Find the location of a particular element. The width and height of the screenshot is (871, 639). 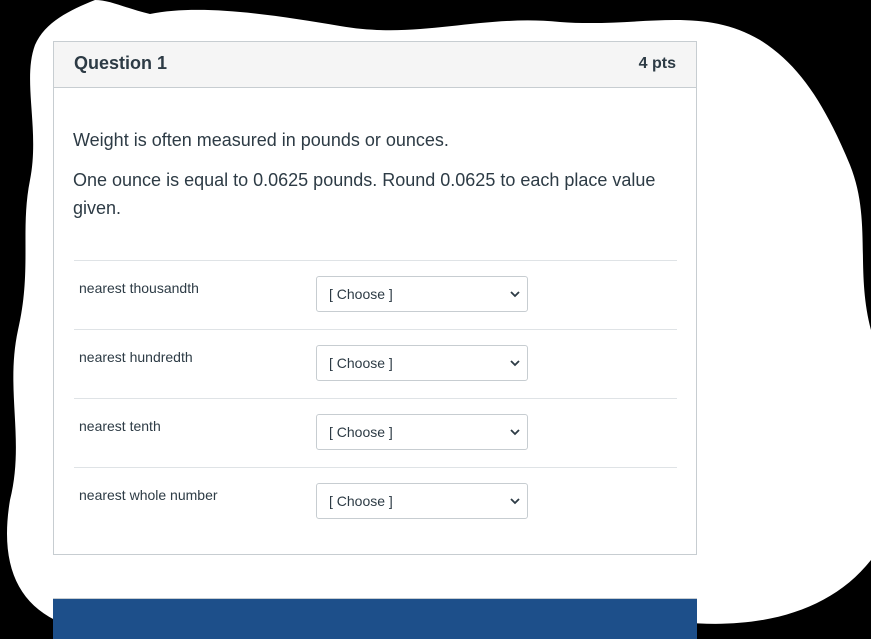

answer-row-thousandth: nearest thousandth [ Choose ] is located at coordinates (375, 295).